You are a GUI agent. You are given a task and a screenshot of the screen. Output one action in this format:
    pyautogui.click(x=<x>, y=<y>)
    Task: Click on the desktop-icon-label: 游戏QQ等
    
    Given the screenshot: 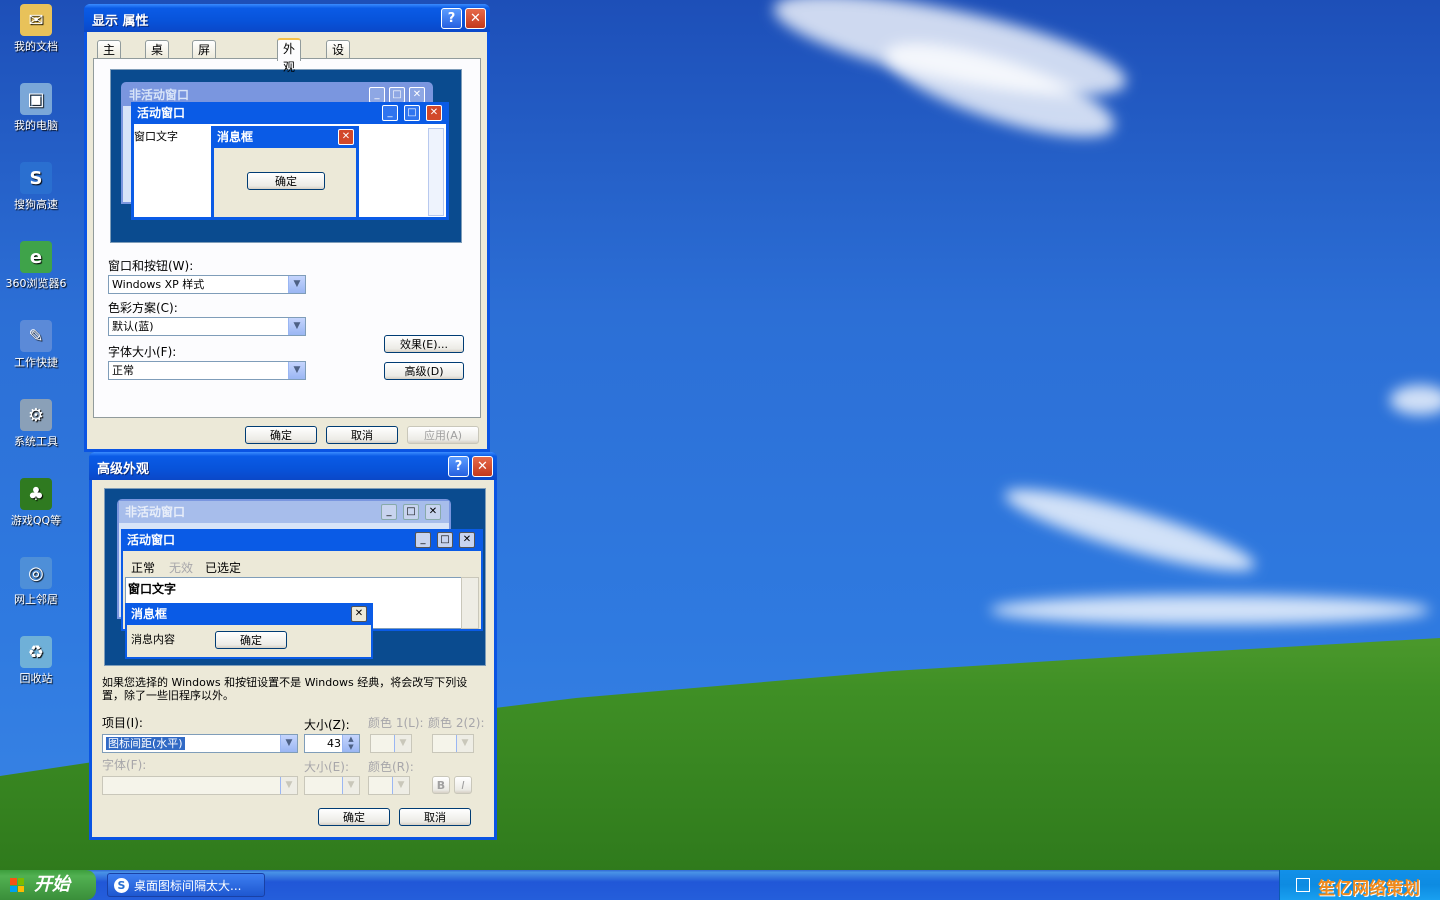 What is the action you would take?
    pyautogui.click(x=36, y=520)
    